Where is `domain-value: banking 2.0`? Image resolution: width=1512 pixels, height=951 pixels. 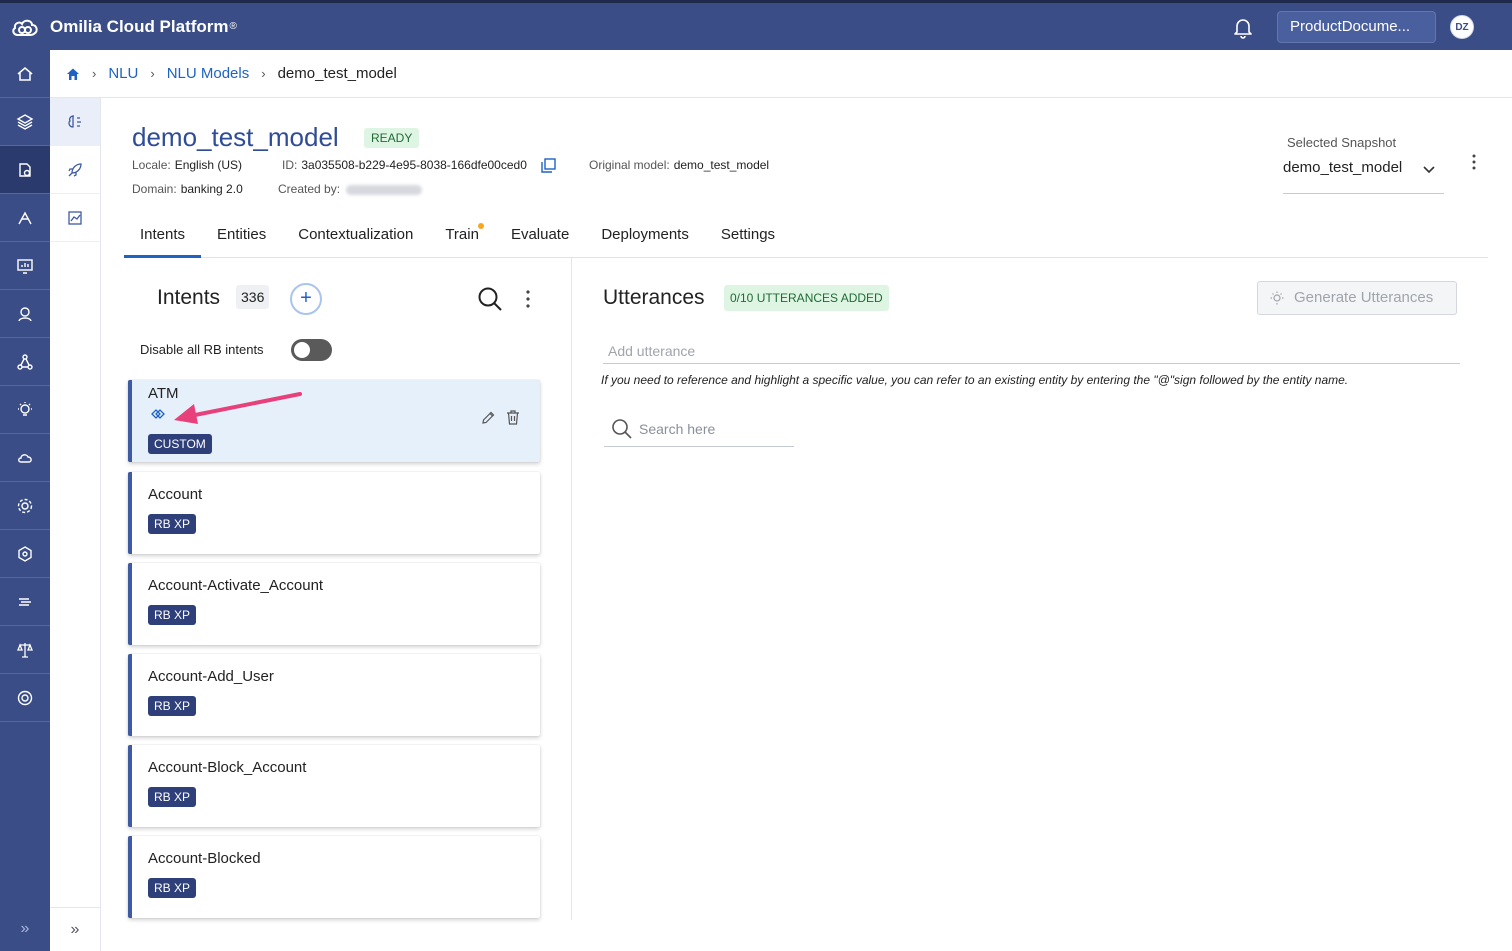 domain-value: banking 2.0 is located at coordinates (211, 189).